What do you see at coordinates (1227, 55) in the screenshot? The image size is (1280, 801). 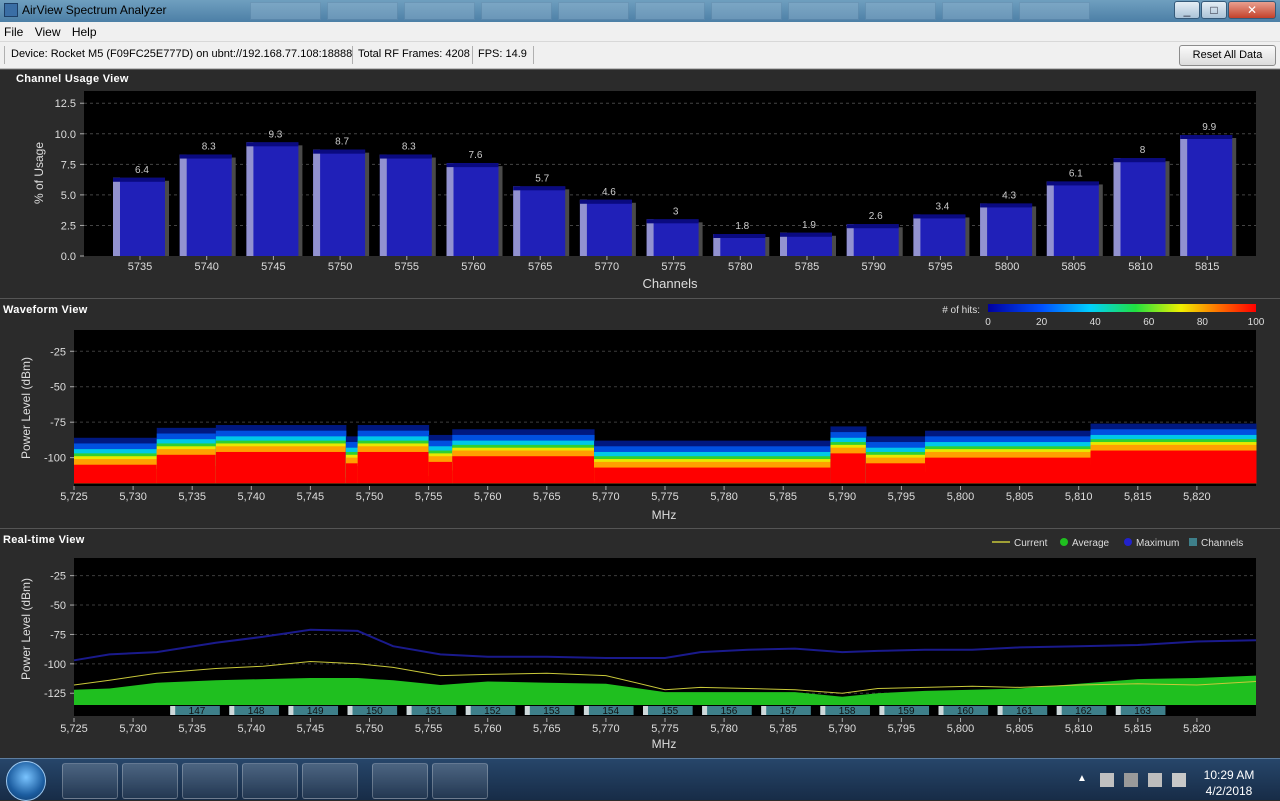 I see `reset-all-data-button: Reset All Data` at bounding box center [1227, 55].